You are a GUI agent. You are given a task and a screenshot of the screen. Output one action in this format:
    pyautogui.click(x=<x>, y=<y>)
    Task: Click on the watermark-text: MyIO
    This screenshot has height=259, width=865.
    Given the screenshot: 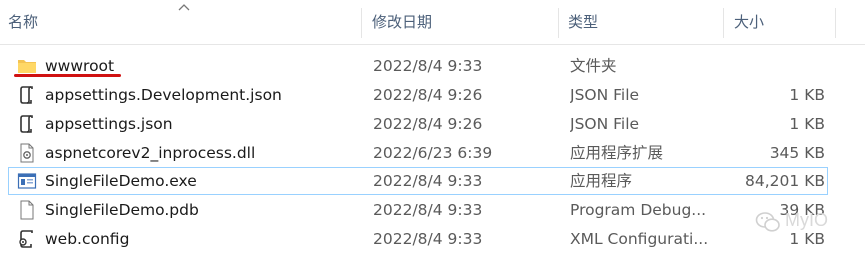 What is the action you would take?
    pyautogui.click(x=806, y=220)
    